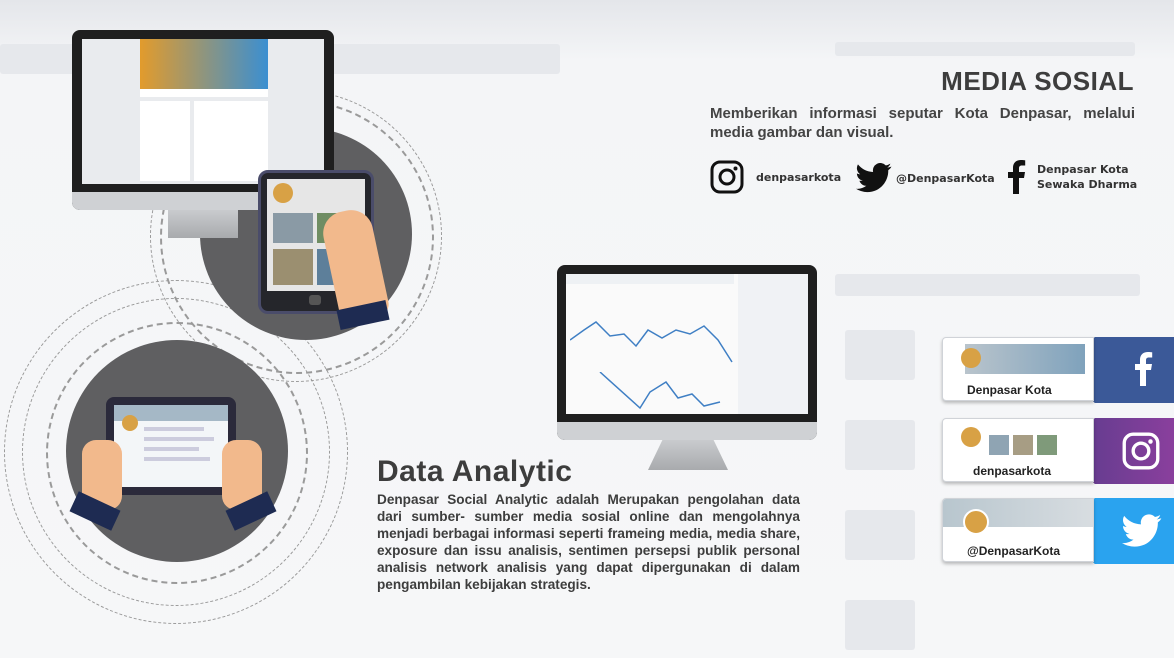  Describe the element at coordinates (1025, 359) in the screenshot. I see `banner-cover` at that location.